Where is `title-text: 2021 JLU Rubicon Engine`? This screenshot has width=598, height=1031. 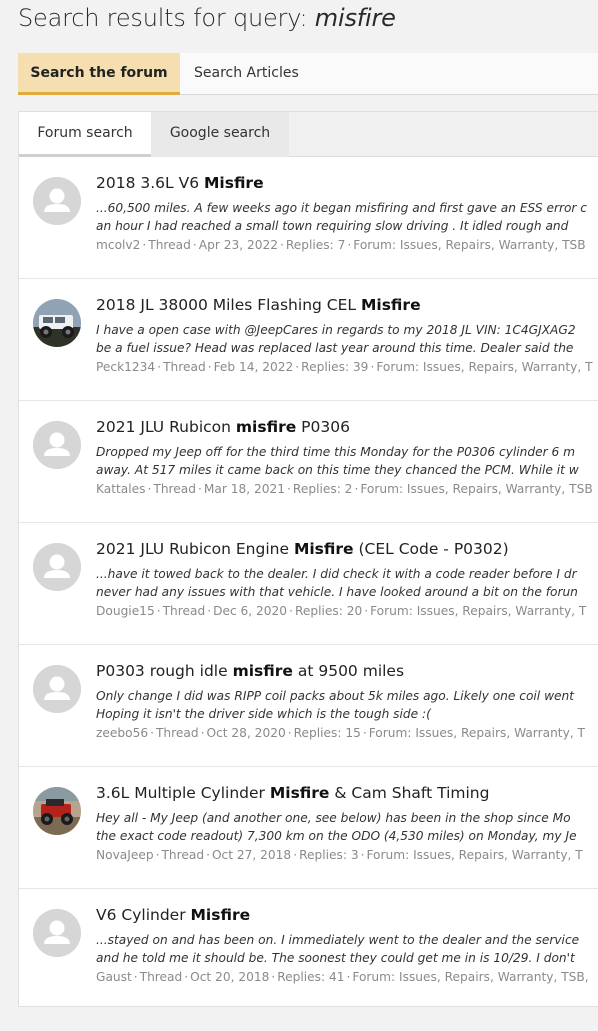
title-text: 2021 JLU Rubicon Engine is located at coordinates (195, 549).